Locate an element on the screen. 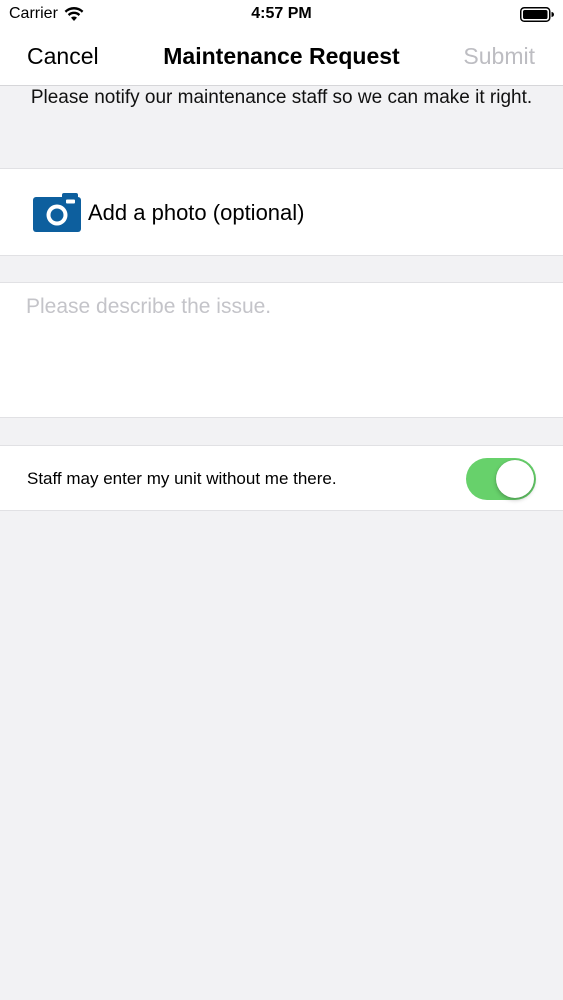 Image resolution: width=563 pixels, height=1000 pixels. add-photo-button: Add a photo (optional) is located at coordinates (281, 212).